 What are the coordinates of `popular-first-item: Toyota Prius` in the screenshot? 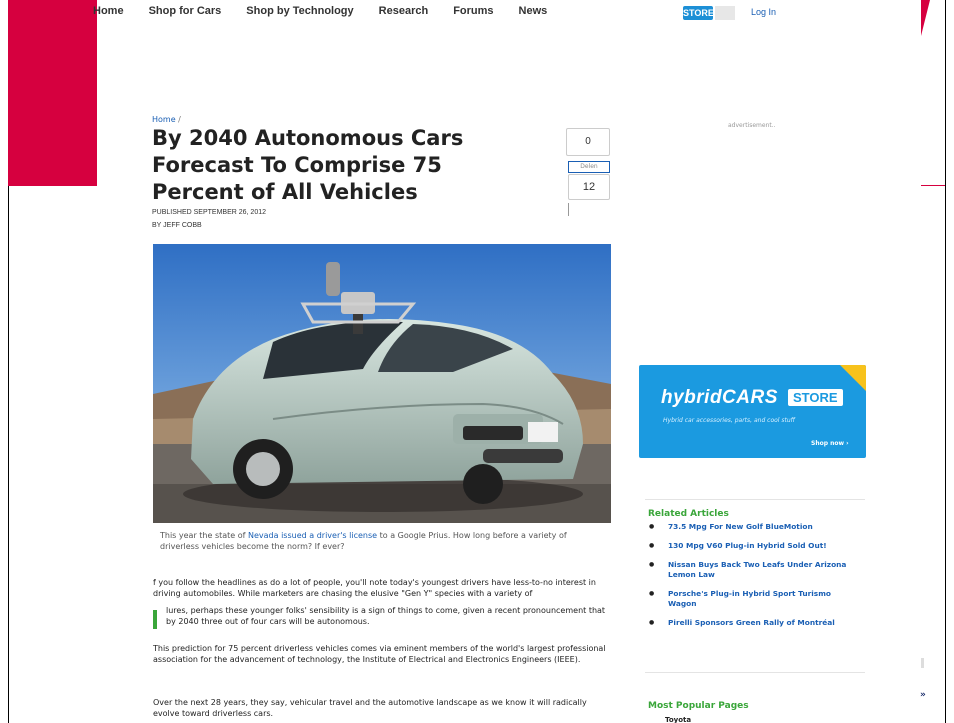 It's located at (687, 719).